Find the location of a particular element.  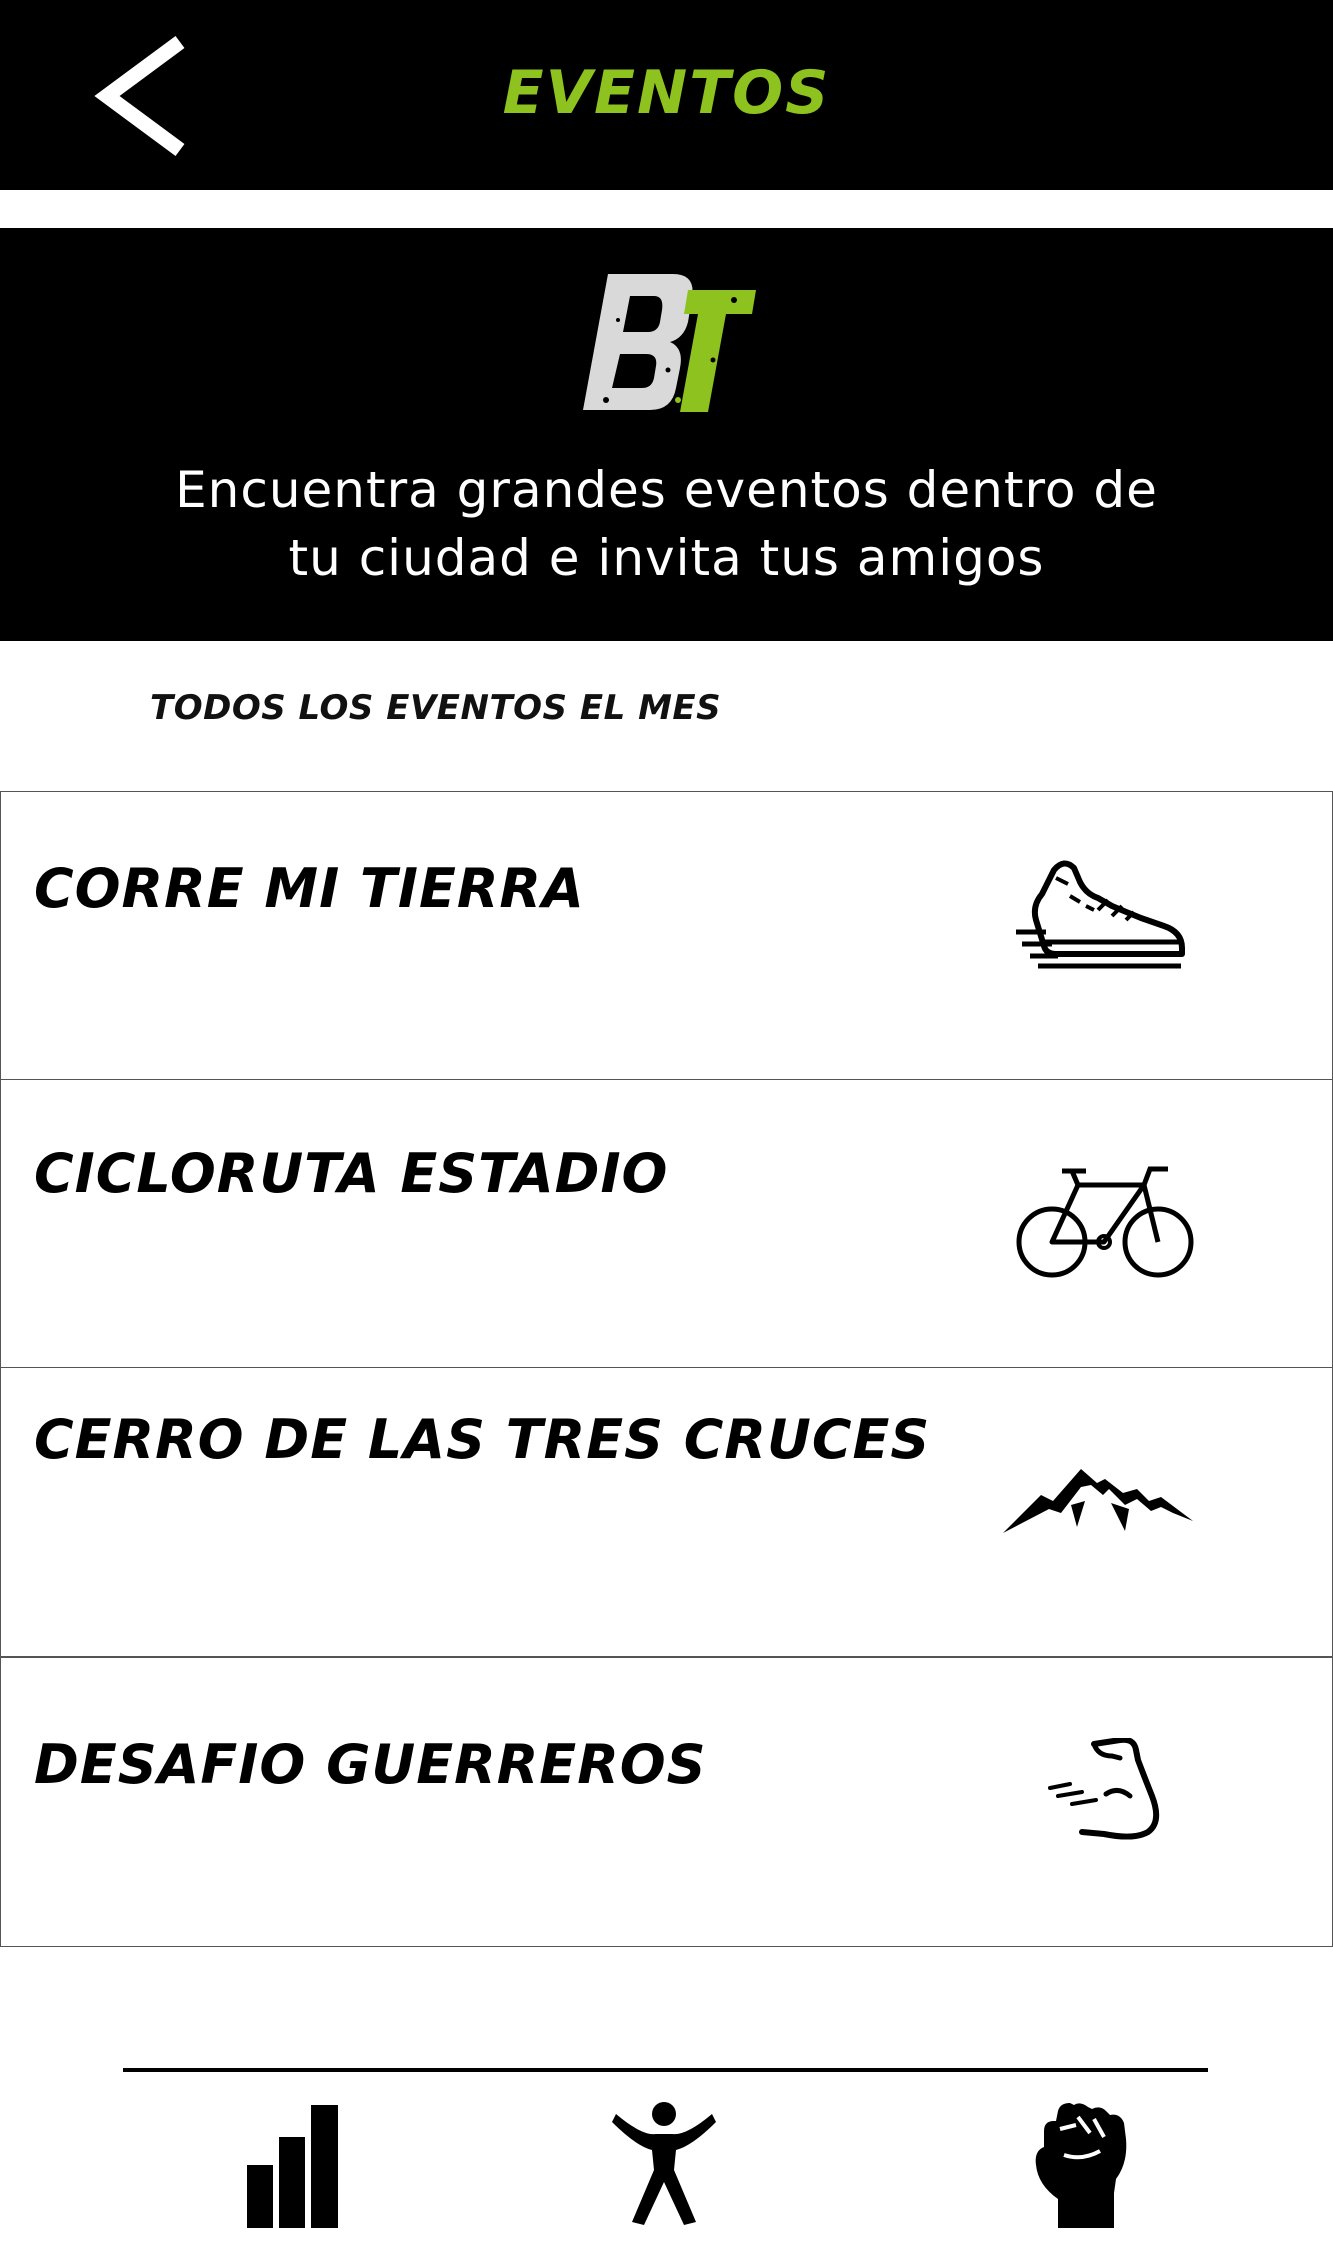

event-card-cerro-de-las-tres-cruces: CERRO DE LAS TRES CRUCES is located at coordinates (666, 1512).